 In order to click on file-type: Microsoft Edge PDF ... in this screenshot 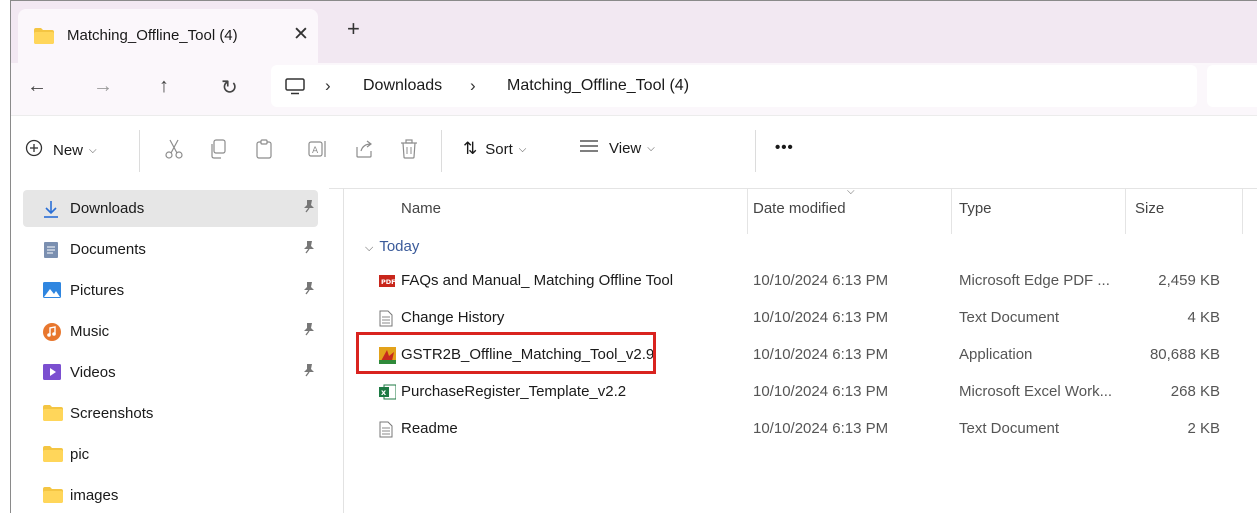, I will do `click(1034, 280)`.